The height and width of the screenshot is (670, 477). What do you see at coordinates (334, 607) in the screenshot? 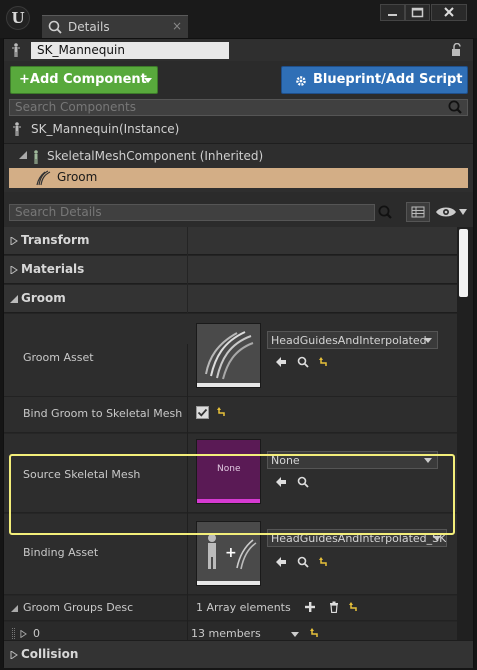
I see `trash-icon` at bounding box center [334, 607].